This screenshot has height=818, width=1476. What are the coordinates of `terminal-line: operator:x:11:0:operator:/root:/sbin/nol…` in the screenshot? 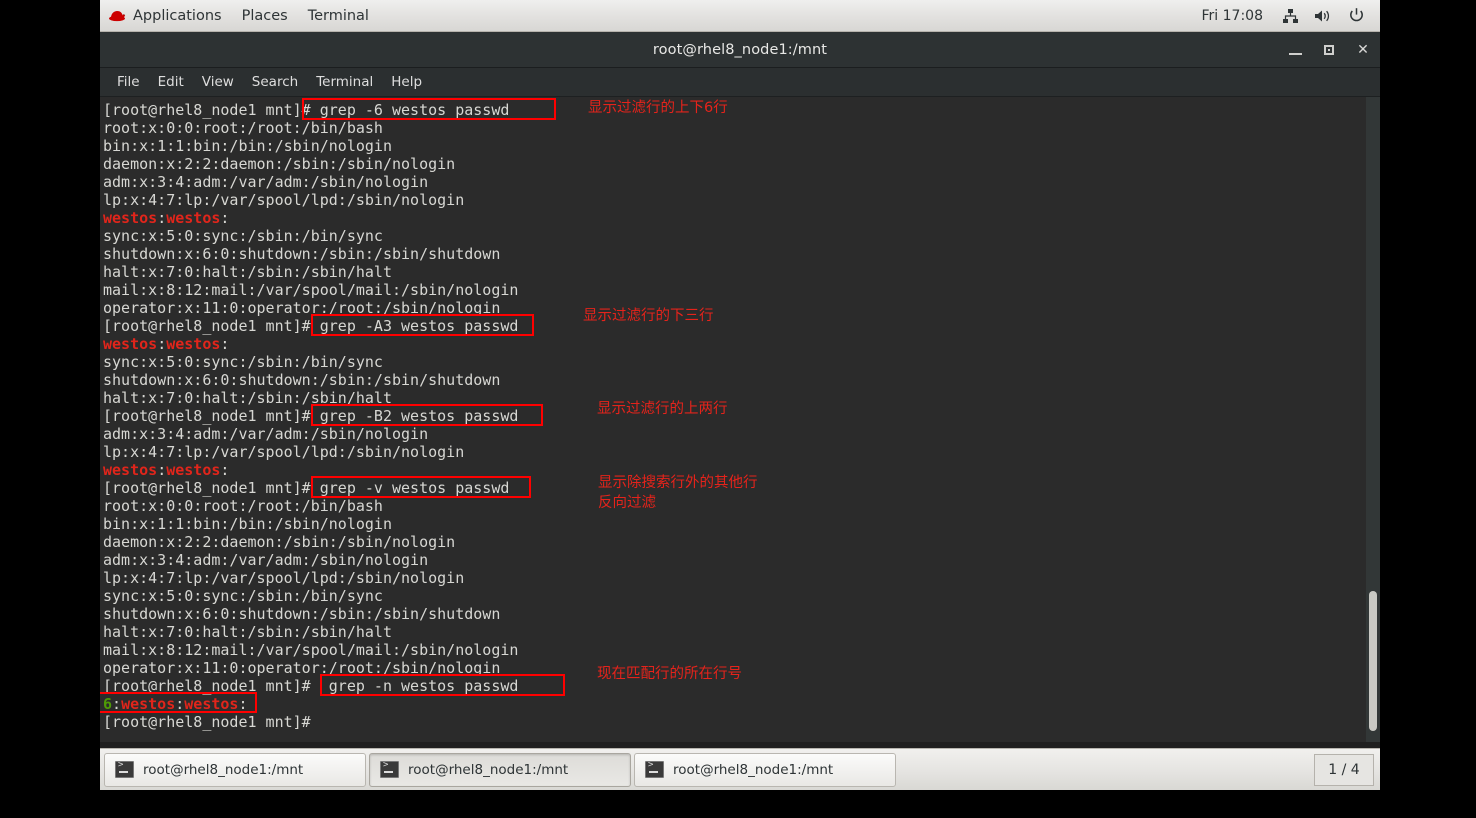 It's located at (302, 308).